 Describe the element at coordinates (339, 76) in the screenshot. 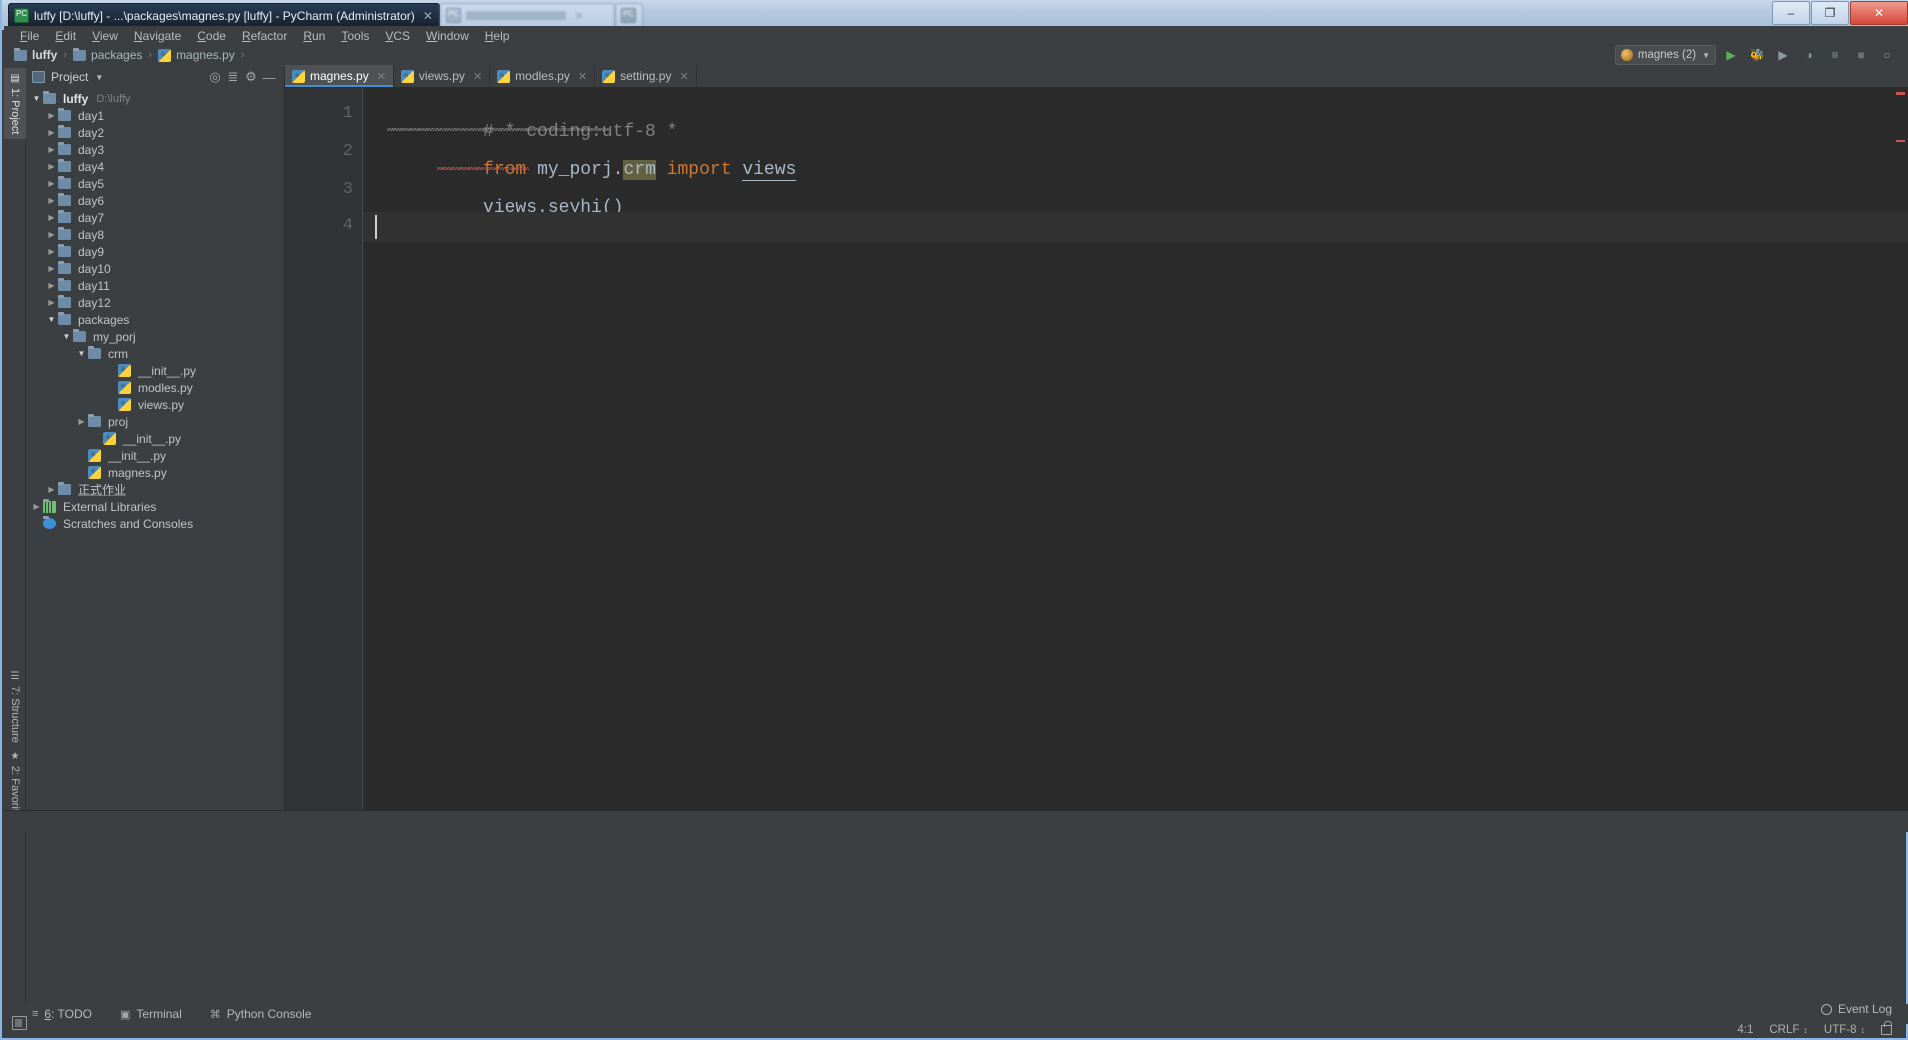

I see `editor-tab-magnes-py: magnes.py ✕` at that location.